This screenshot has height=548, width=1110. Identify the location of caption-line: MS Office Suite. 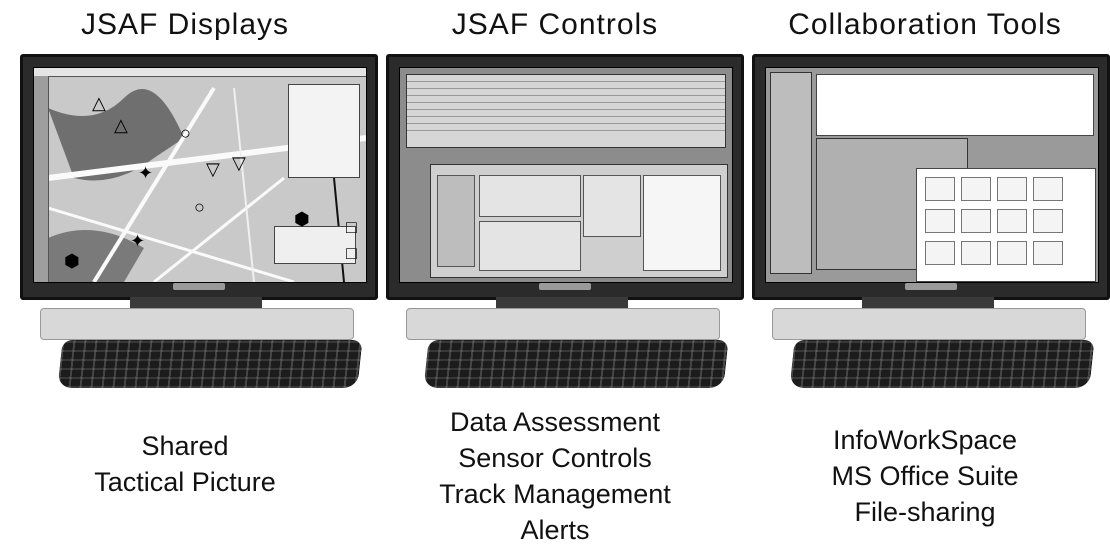
(925, 476).